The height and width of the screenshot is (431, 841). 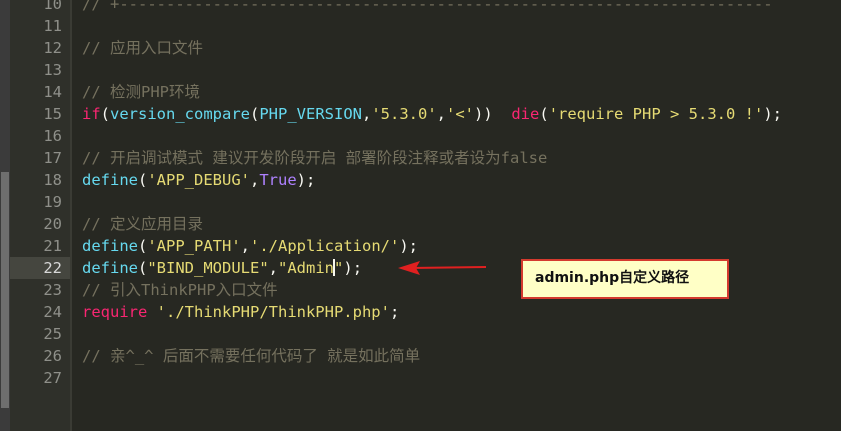 What do you see at coordinates (240, 312) in the screenshot?
I see `line-code: require './ThinkPHP/ThinkPHP.php';` at bounding box center [240, 312].